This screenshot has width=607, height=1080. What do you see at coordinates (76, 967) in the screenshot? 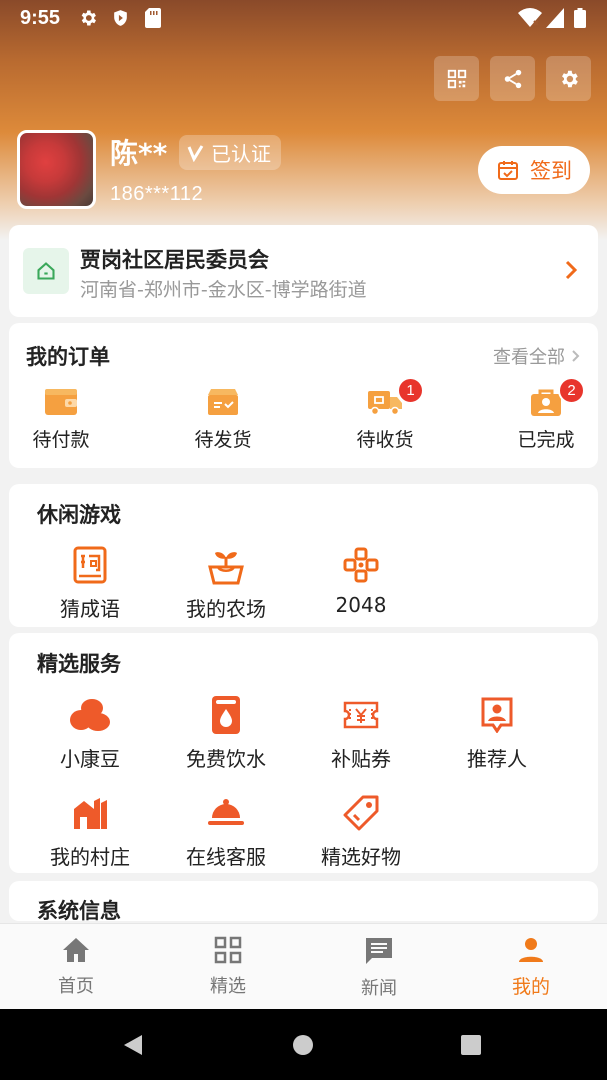
I see `tab-home: 首页` at bounding box center [76, 967].